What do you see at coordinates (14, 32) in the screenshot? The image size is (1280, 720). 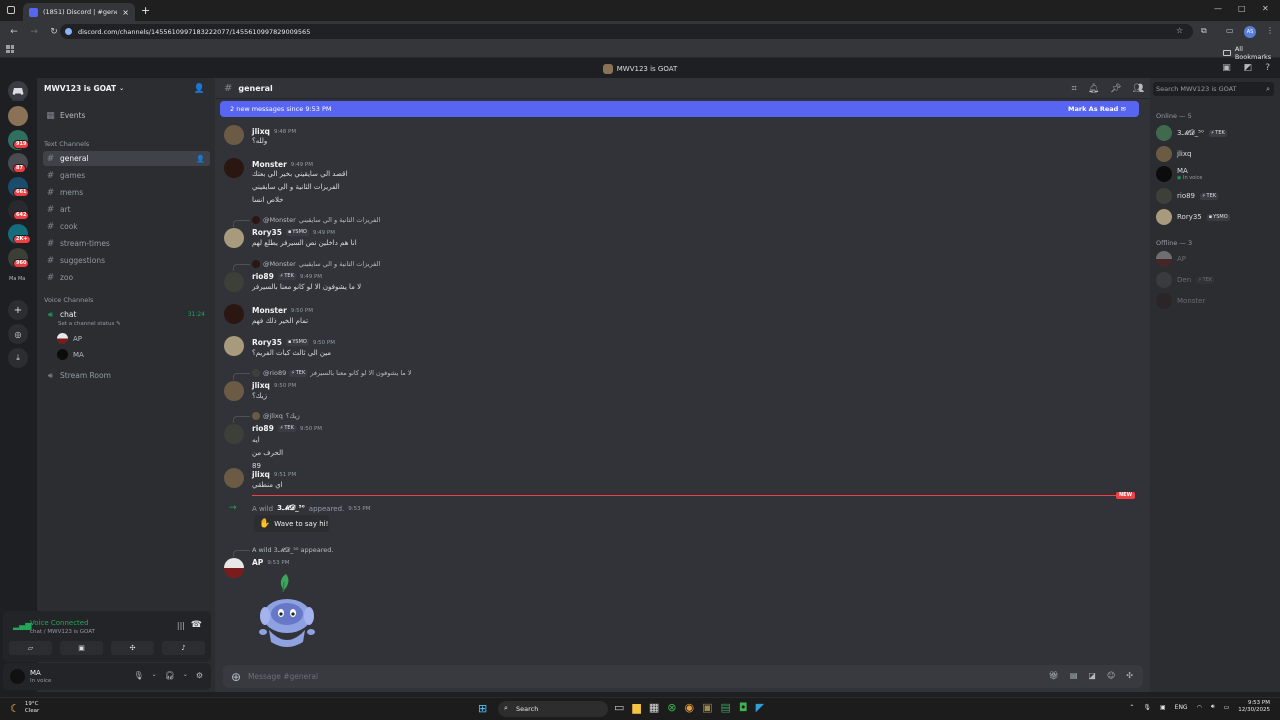 I see `back-icon: ←` at bounding box center [14, 32].